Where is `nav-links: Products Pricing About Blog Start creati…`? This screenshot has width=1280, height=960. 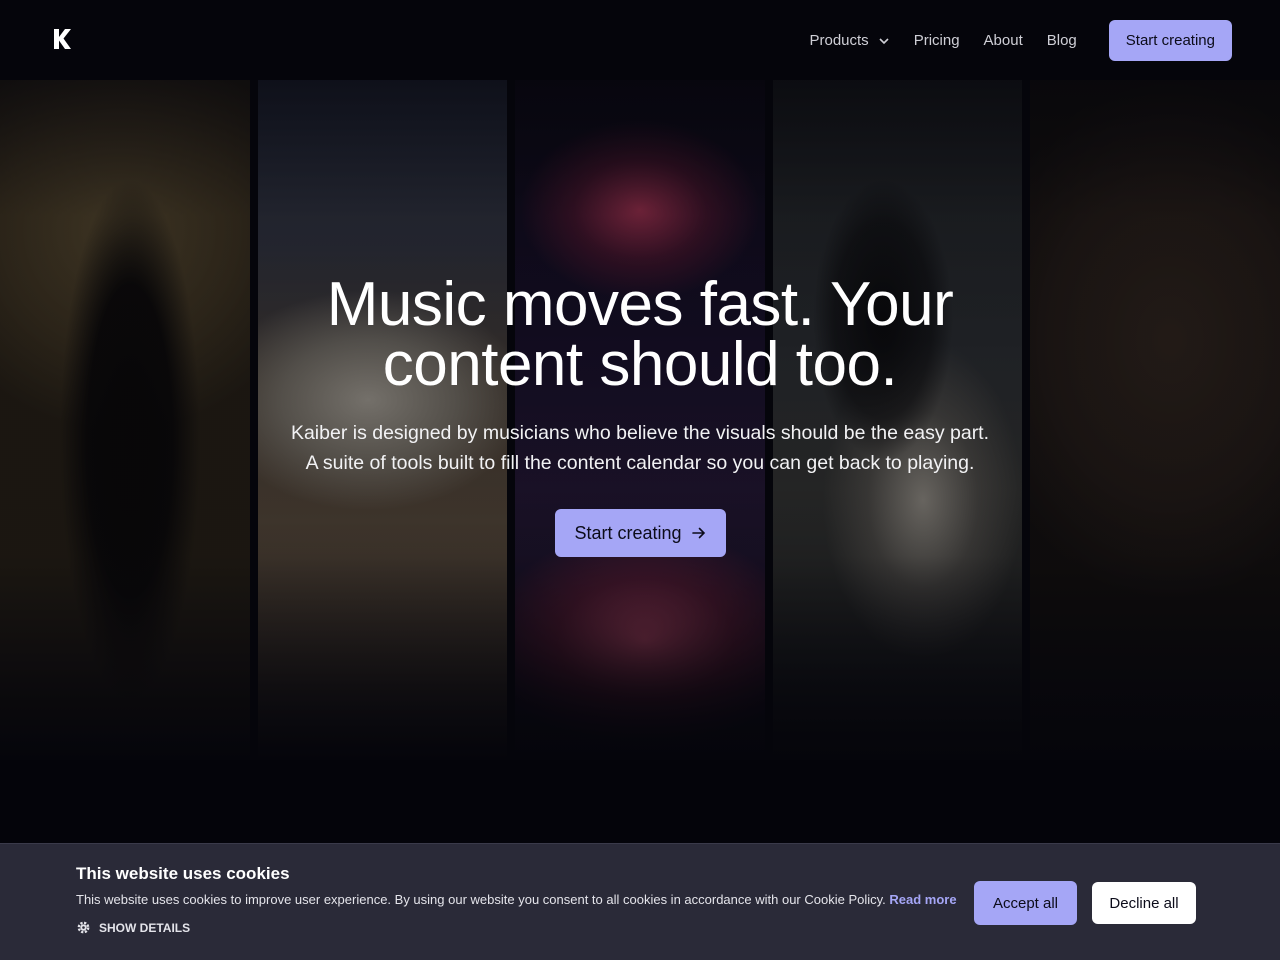 nav-links: Products Pricing About Blog Start creati… is located at coordinates (1020, 40).